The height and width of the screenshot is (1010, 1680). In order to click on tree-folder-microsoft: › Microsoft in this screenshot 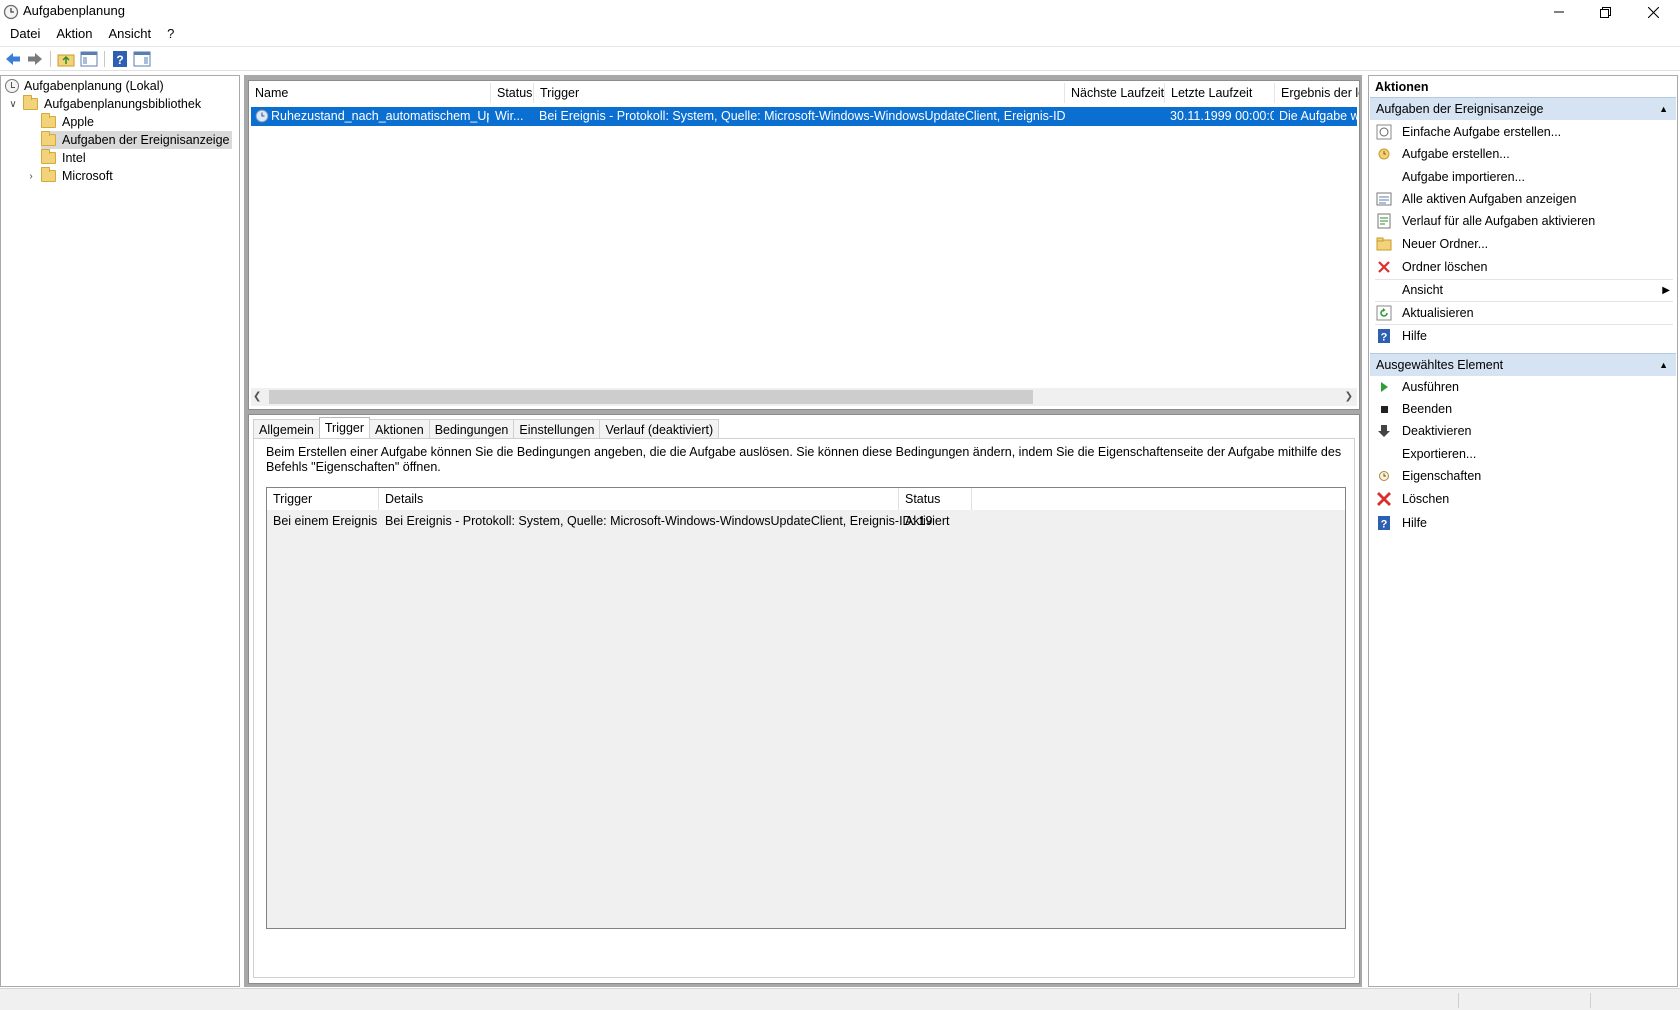, I will do `click(69, 176)`.